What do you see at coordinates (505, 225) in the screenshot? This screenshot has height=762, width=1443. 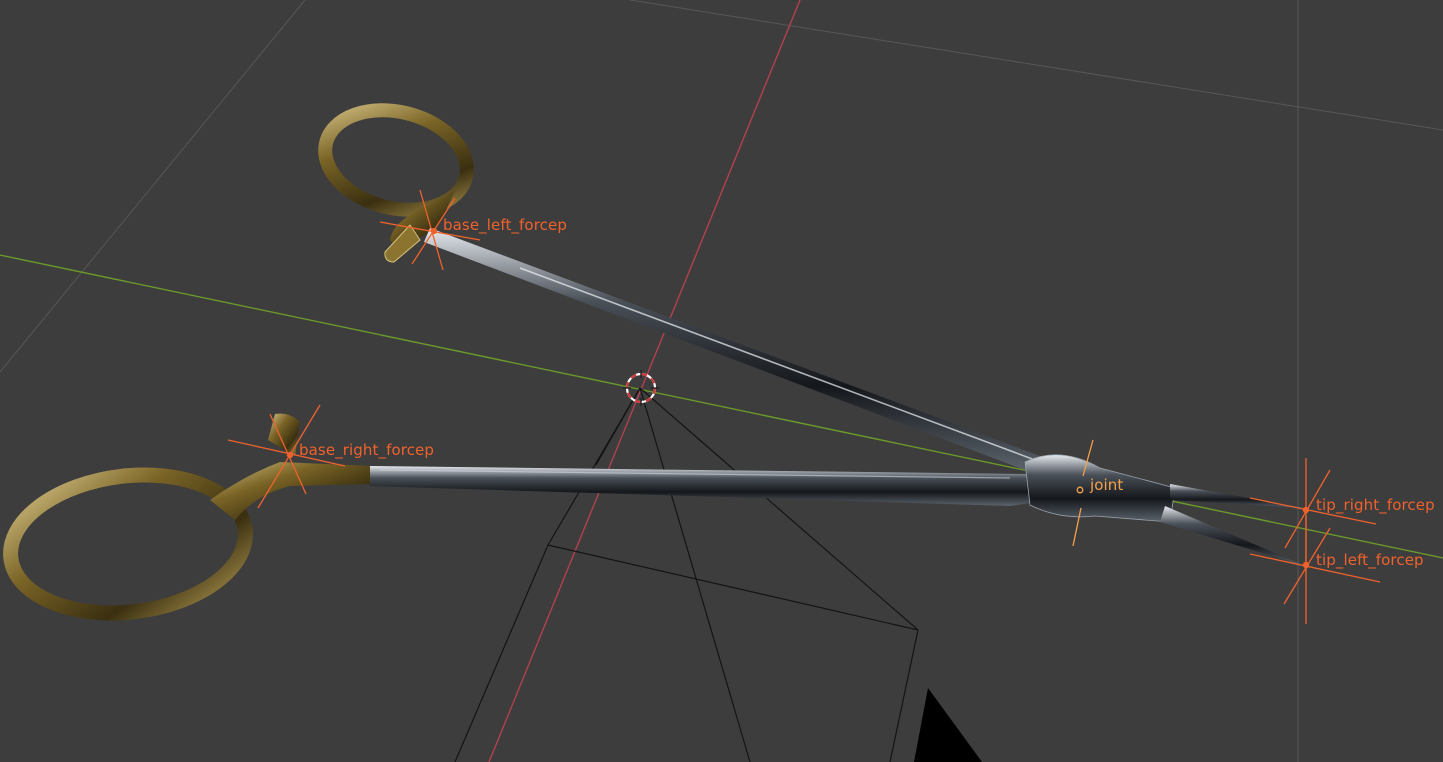 I see `label-base-left-forcep: base_left_forcep` at bounding box center [505, 225].